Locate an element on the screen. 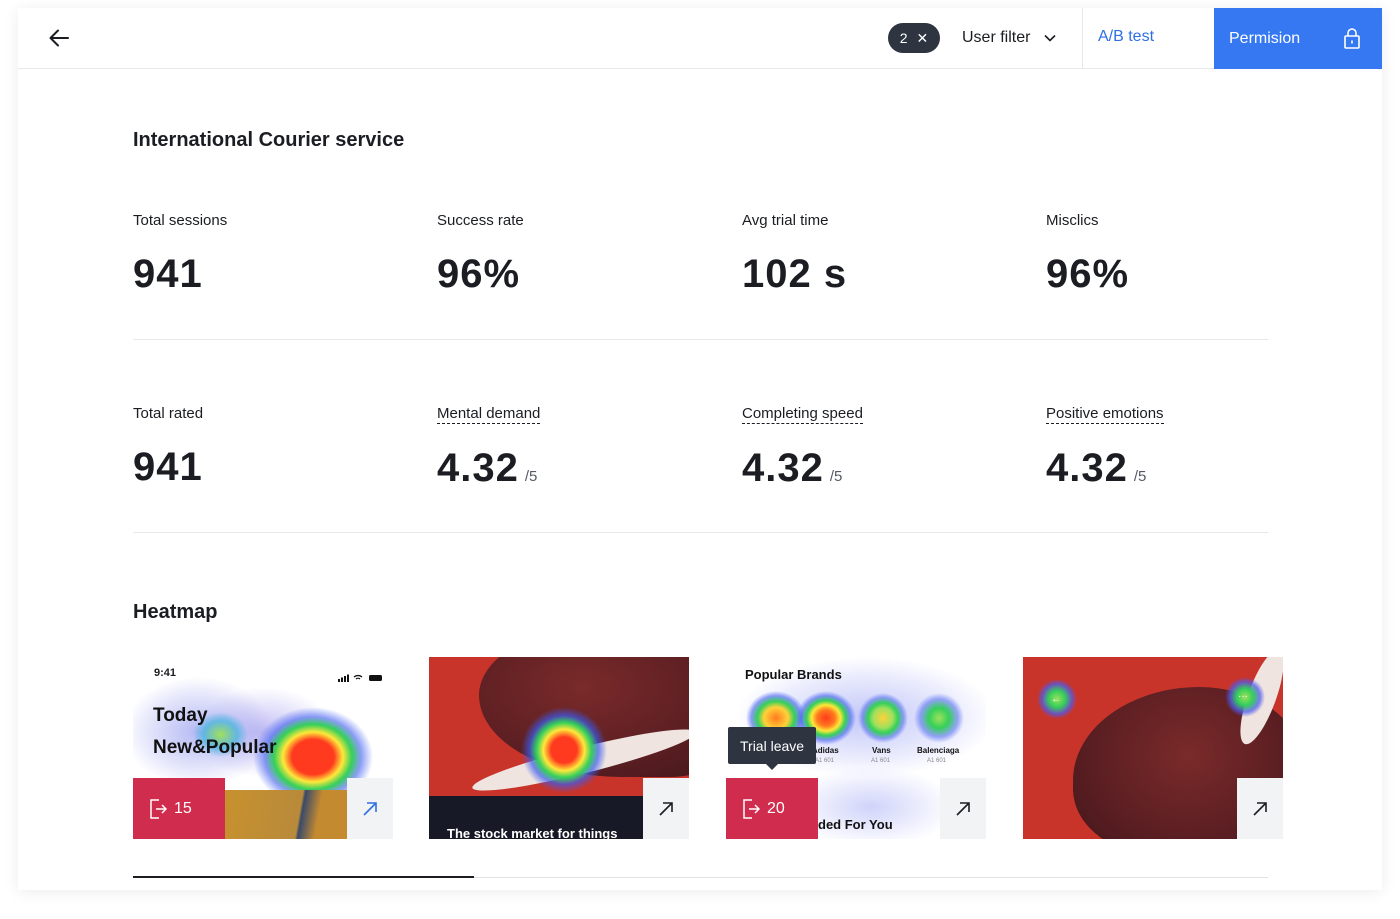 Image resolution: width=1400 pixels, height=919 pixels. status-icons is located at coordinates (361, 675).